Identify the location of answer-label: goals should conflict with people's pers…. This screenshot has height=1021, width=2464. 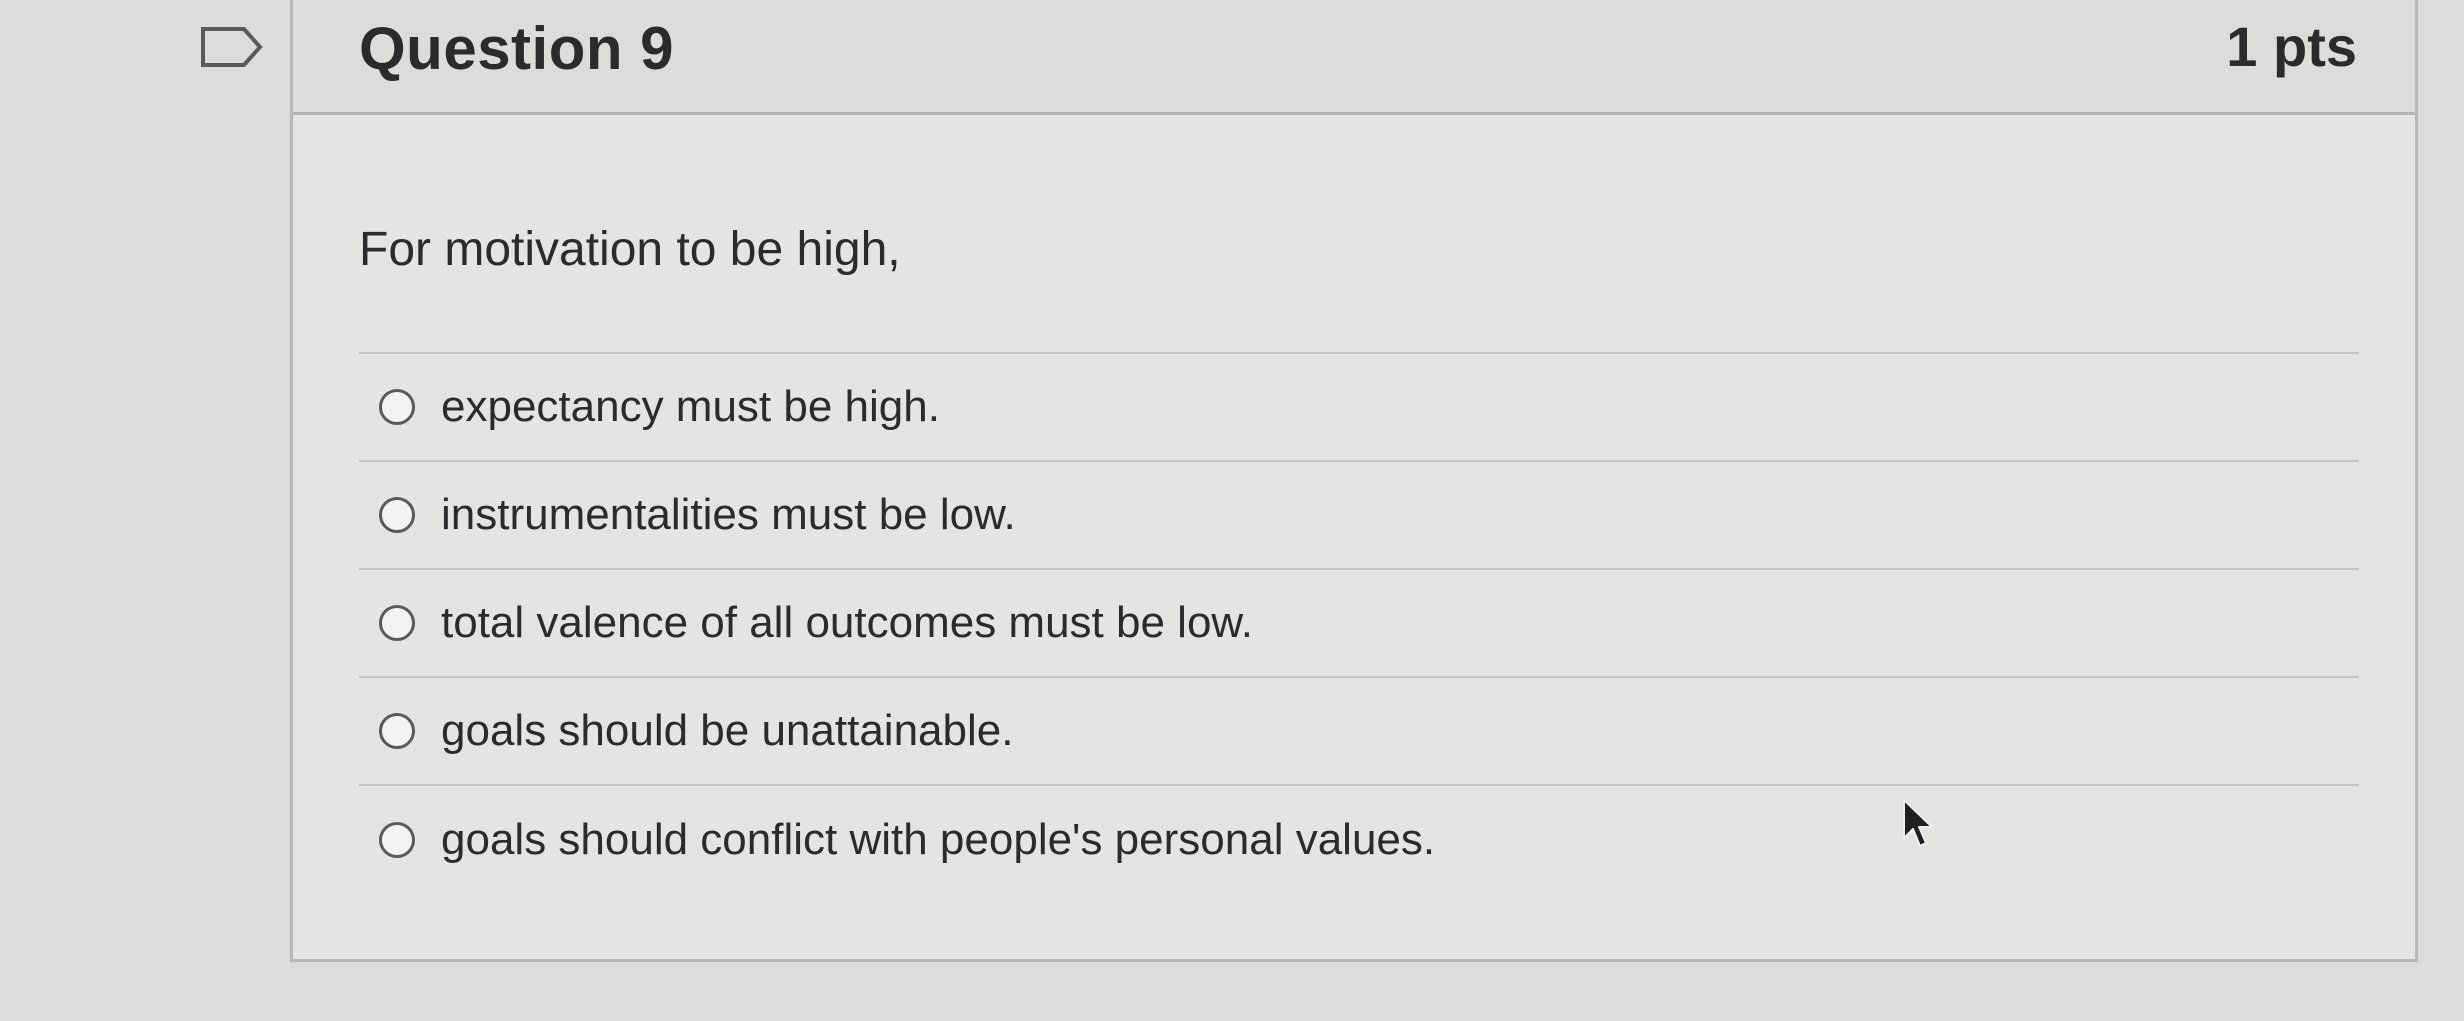
(938, 839).